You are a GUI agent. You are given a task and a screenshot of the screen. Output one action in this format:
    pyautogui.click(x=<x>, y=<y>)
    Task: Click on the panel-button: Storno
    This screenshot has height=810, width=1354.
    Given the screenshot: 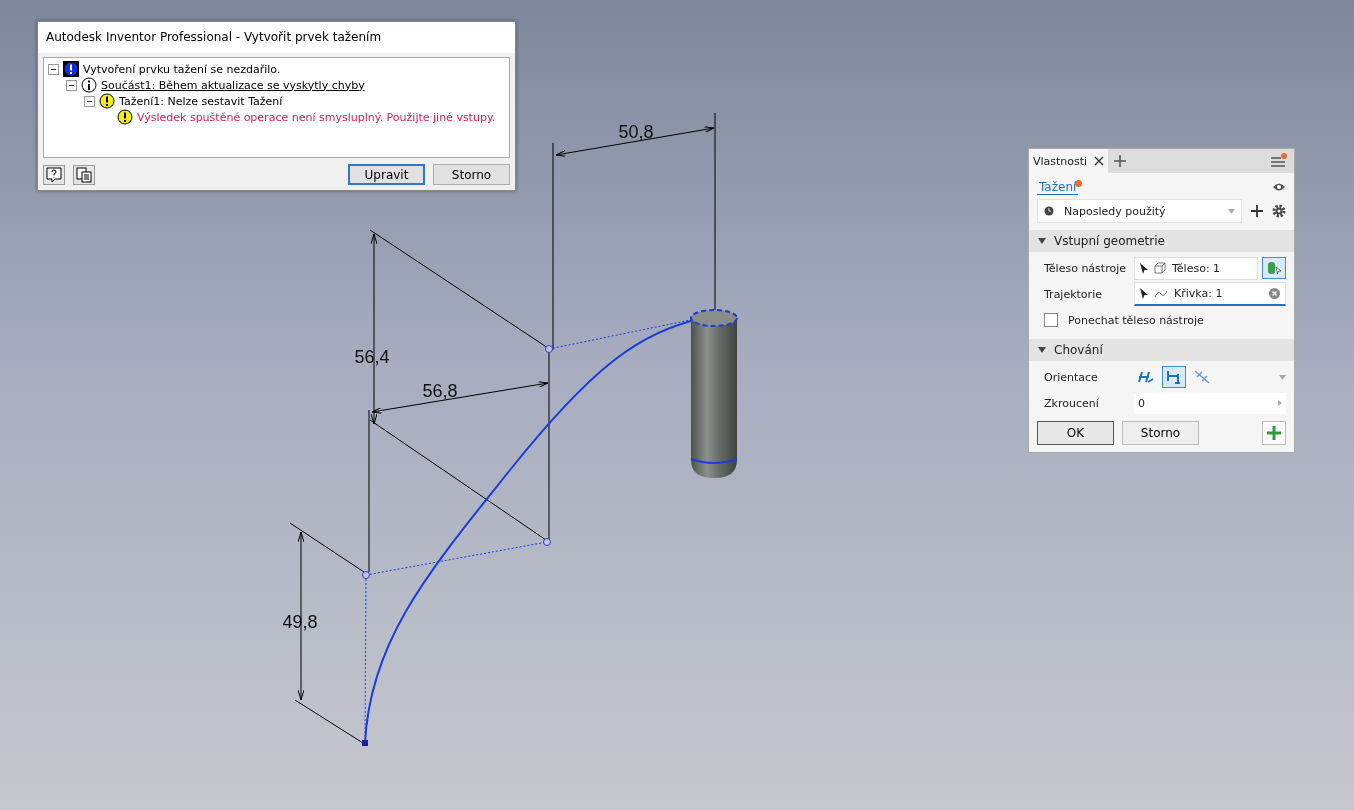 What is the action you would take?
    pyautogui.click(x=1160, y=433)
    